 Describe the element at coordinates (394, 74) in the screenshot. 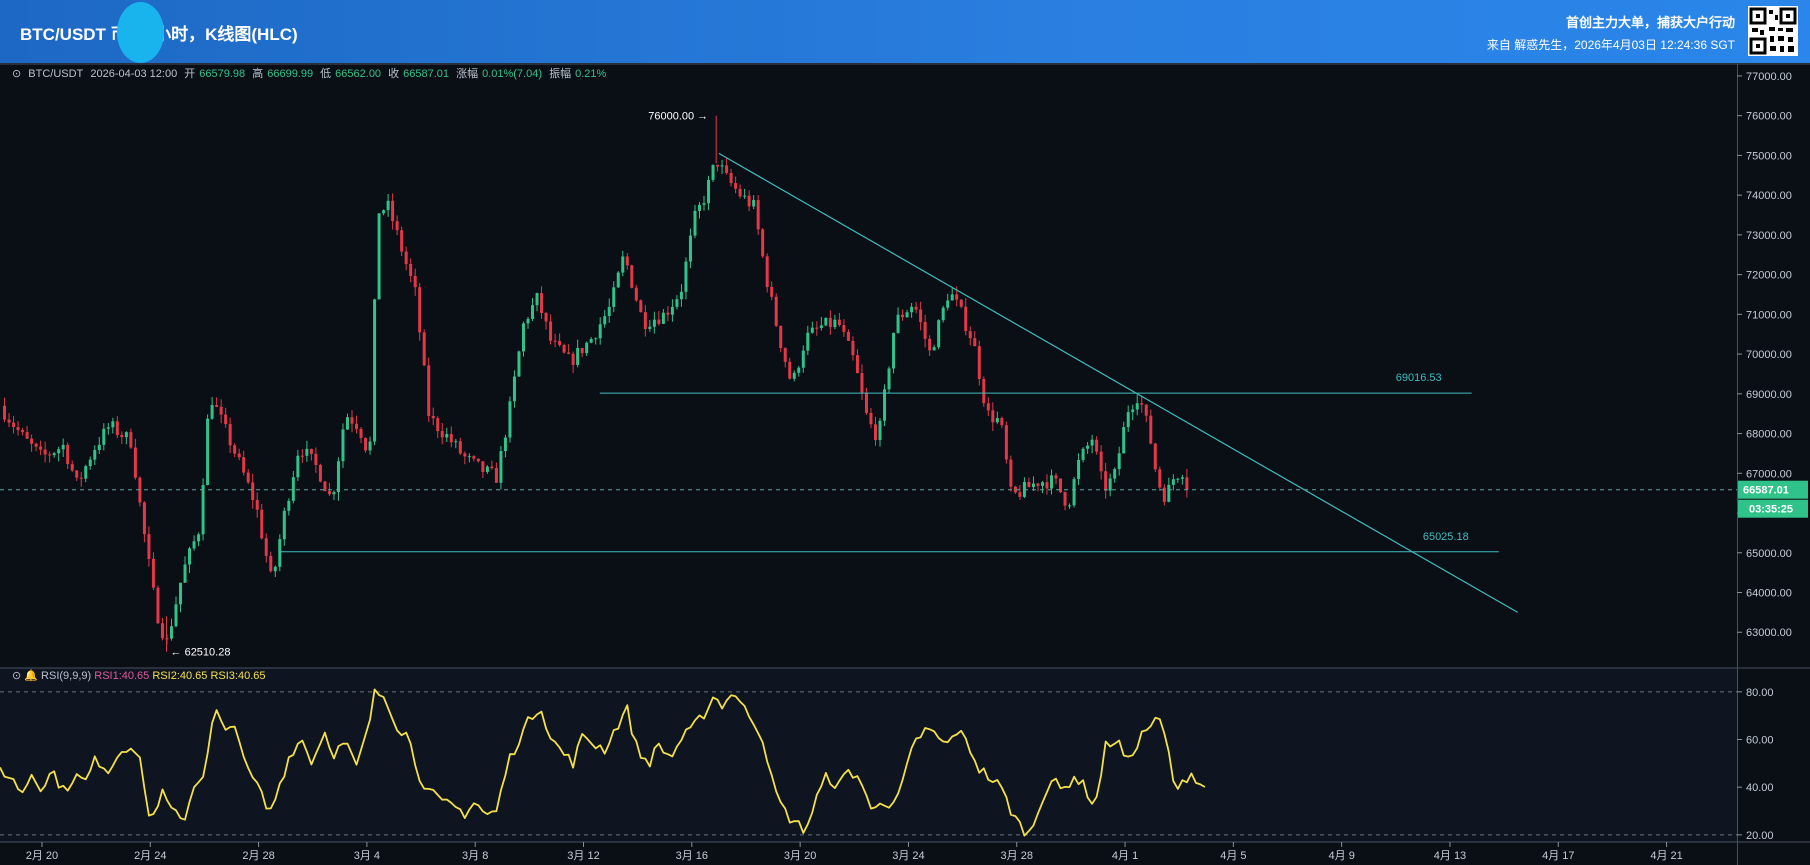

I see `info-close-label: 收` at that location.